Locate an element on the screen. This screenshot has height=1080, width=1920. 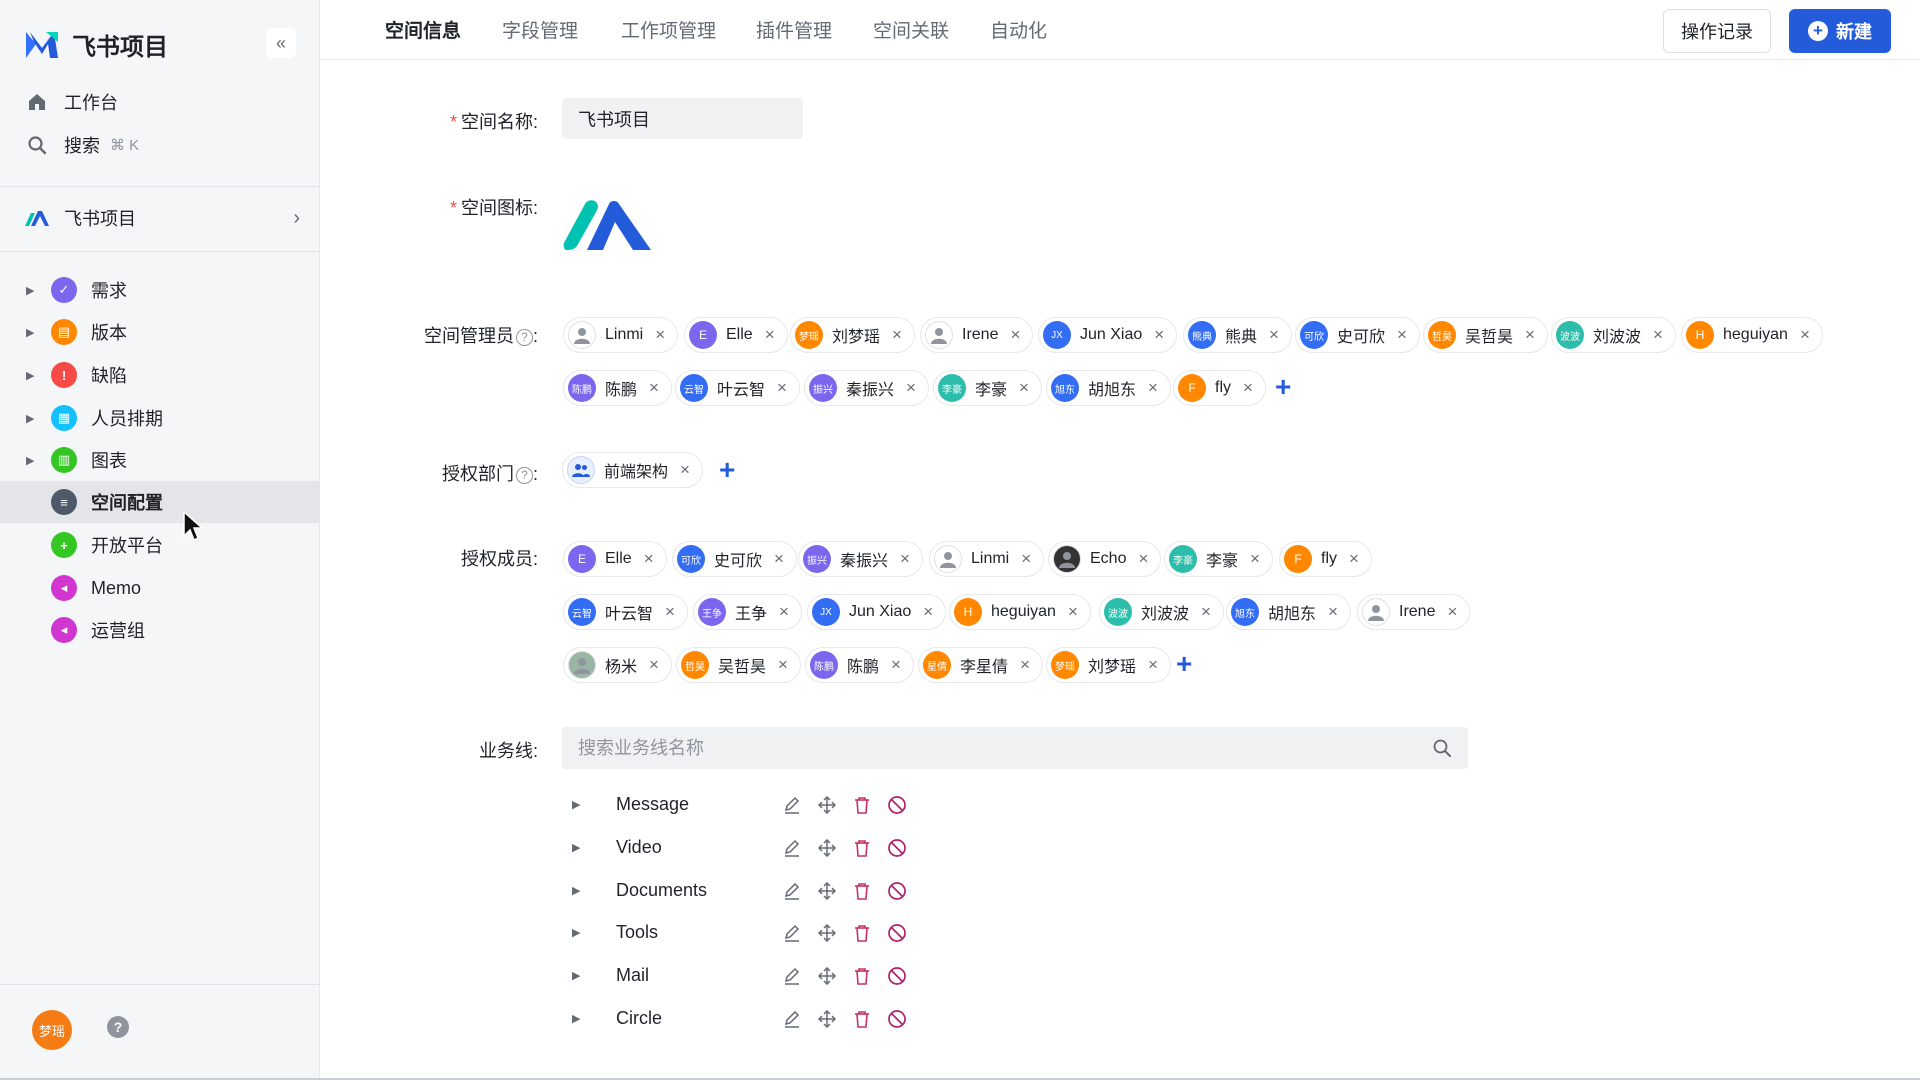
sidebar-item-settings: ≡ 空间配置 is located at coordinates (160, 502).